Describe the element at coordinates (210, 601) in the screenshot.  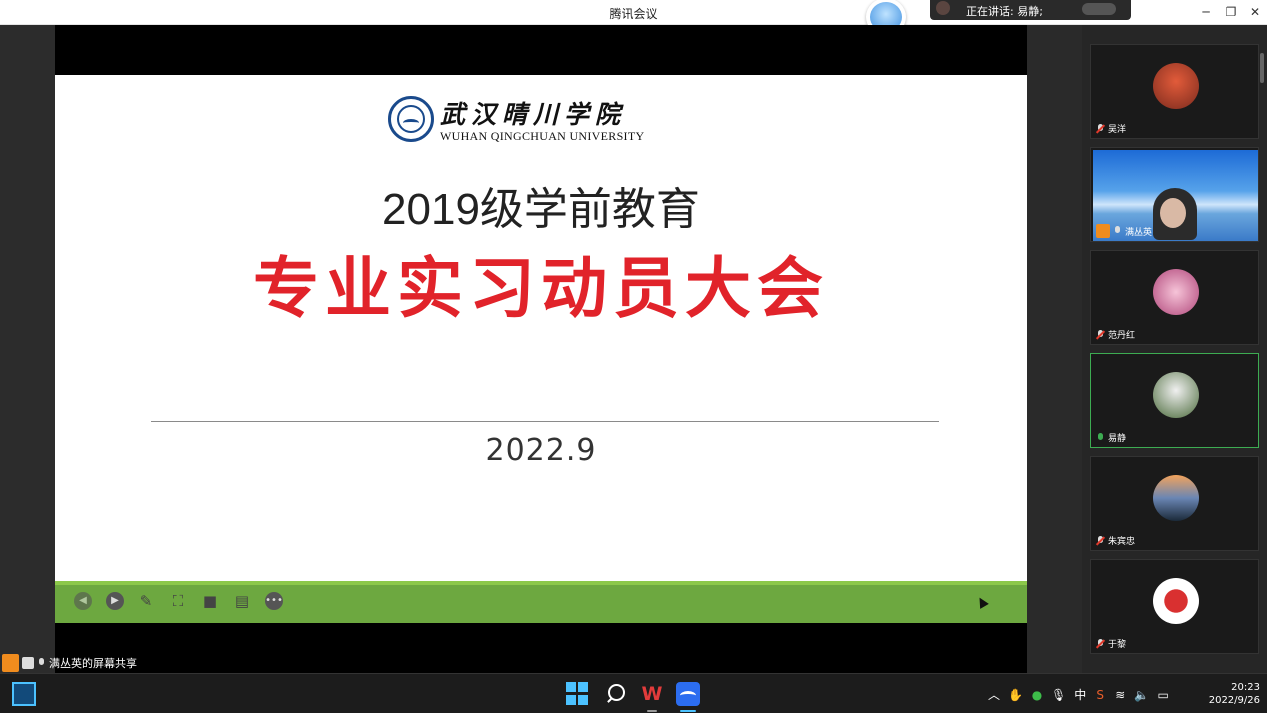
I see `camera-icon: ■` at that location.